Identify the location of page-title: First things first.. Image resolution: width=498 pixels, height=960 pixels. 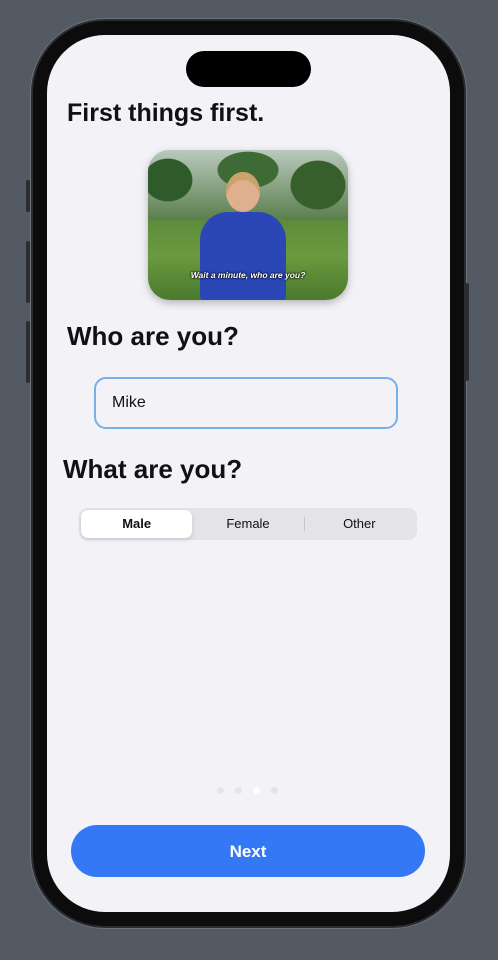
(166, 113).